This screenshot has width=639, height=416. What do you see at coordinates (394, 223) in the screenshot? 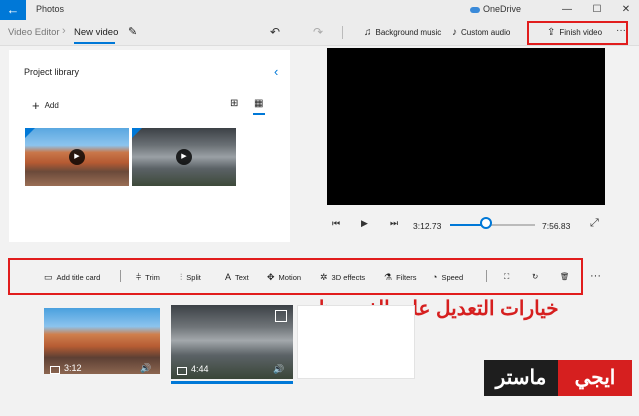
I see `skip-forward-icon: ⏭` at bounding box center [394, 223].